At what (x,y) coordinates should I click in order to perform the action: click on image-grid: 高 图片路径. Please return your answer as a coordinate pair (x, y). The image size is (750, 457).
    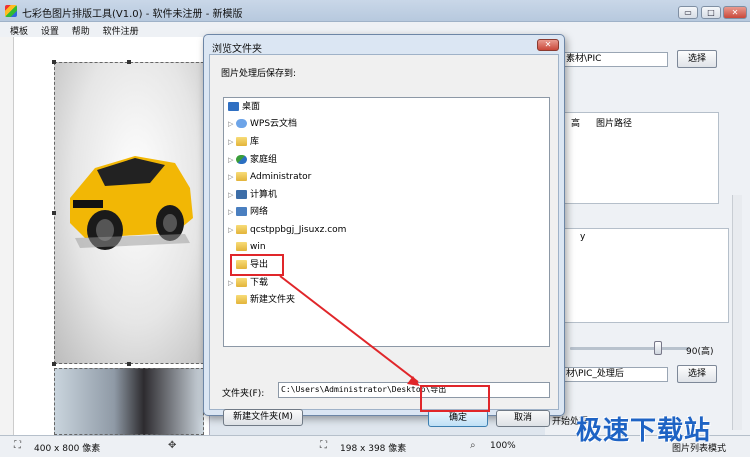
    Looking at the image, I should click on (641, 158).